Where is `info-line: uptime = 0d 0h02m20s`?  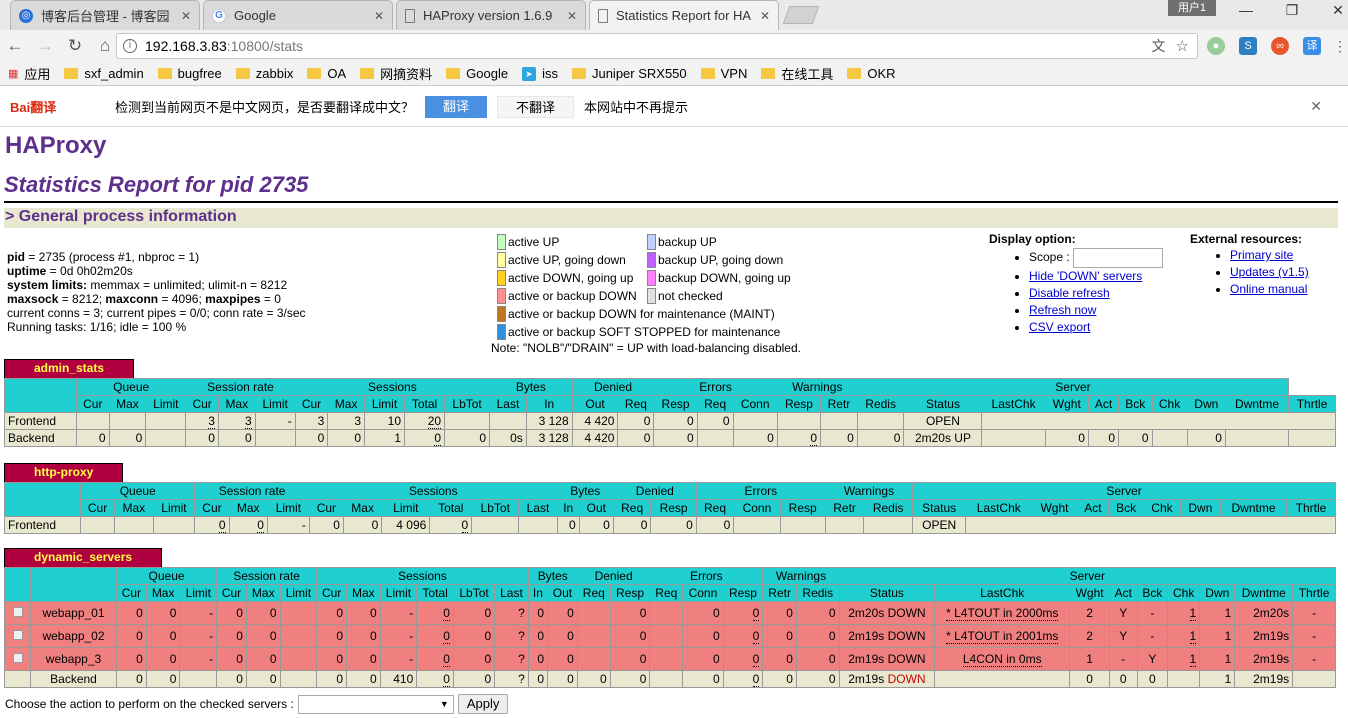 info-line: uptime = 0d 0h02m20s is located at coordinates (70, 271).